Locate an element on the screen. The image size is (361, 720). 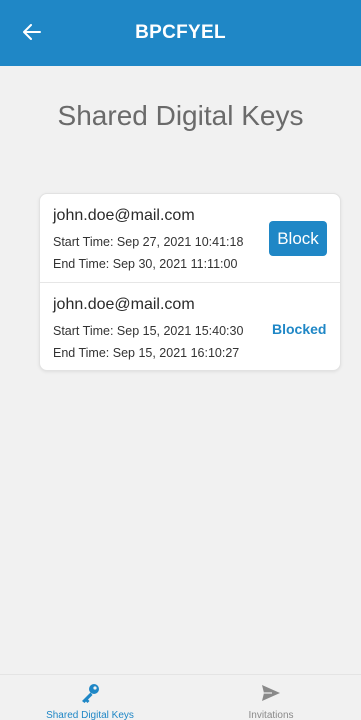
back-button is located at coordinates (32, 32).